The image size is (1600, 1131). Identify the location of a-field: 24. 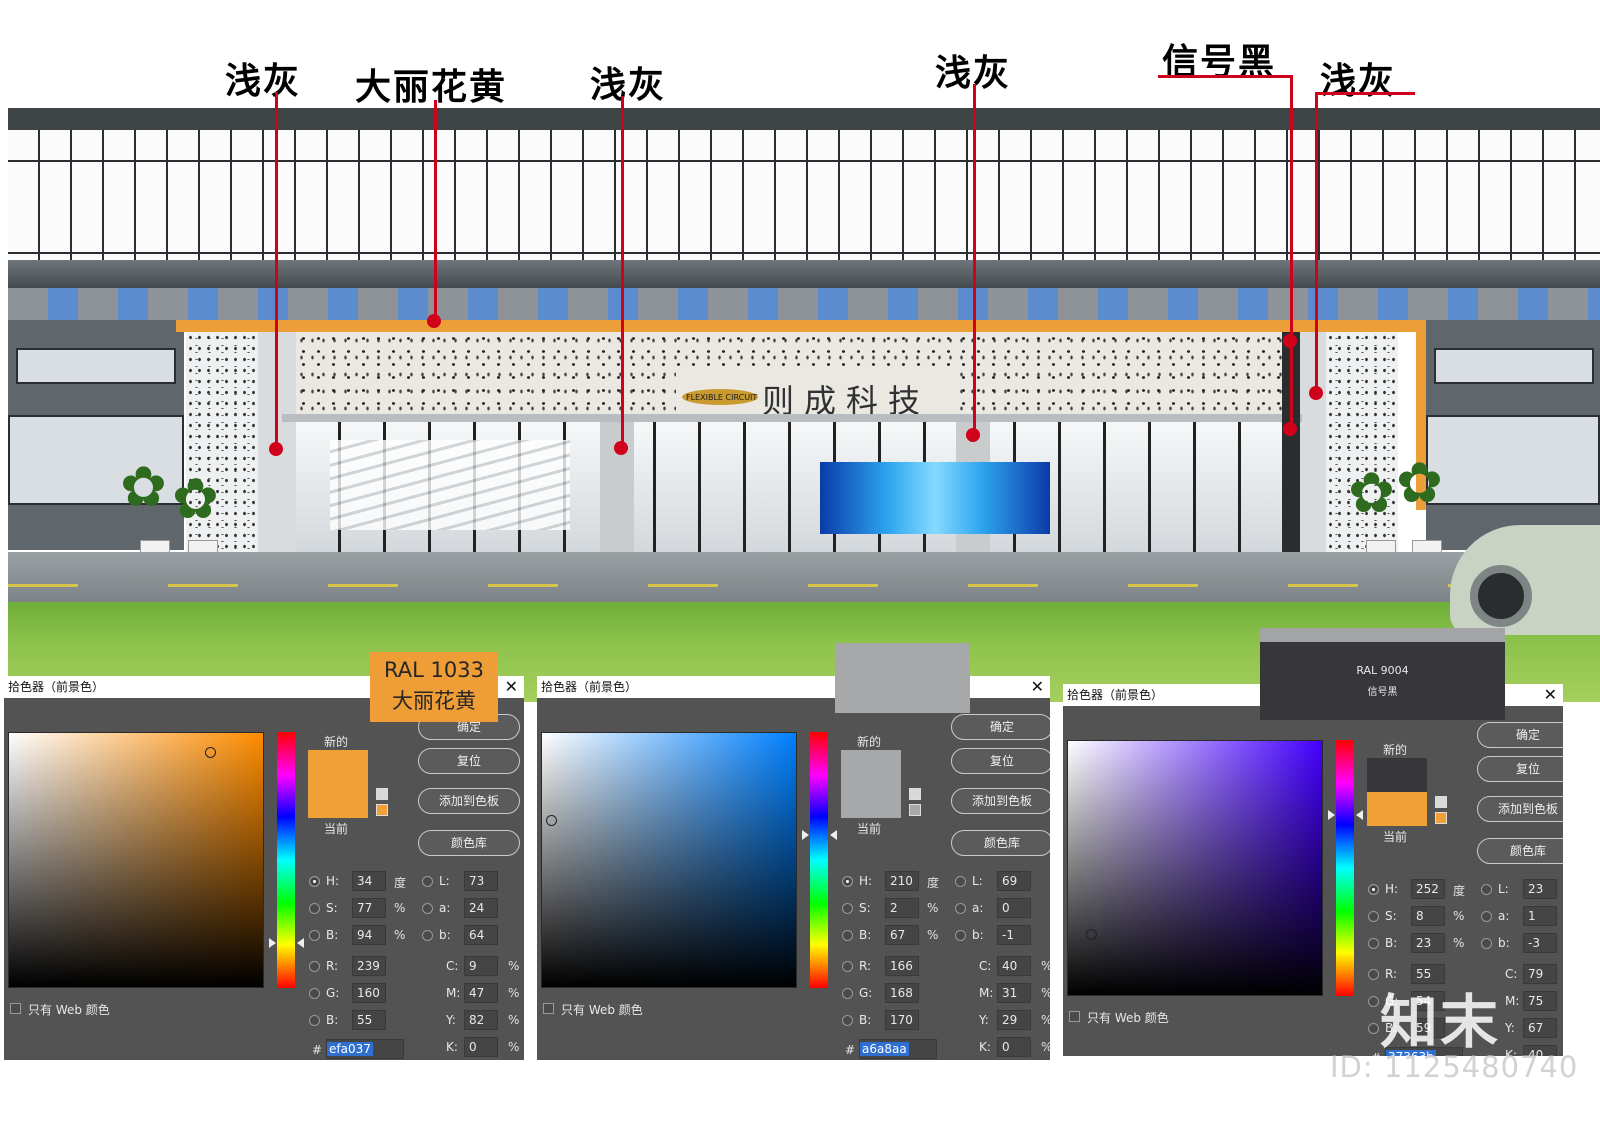
(481, 908).